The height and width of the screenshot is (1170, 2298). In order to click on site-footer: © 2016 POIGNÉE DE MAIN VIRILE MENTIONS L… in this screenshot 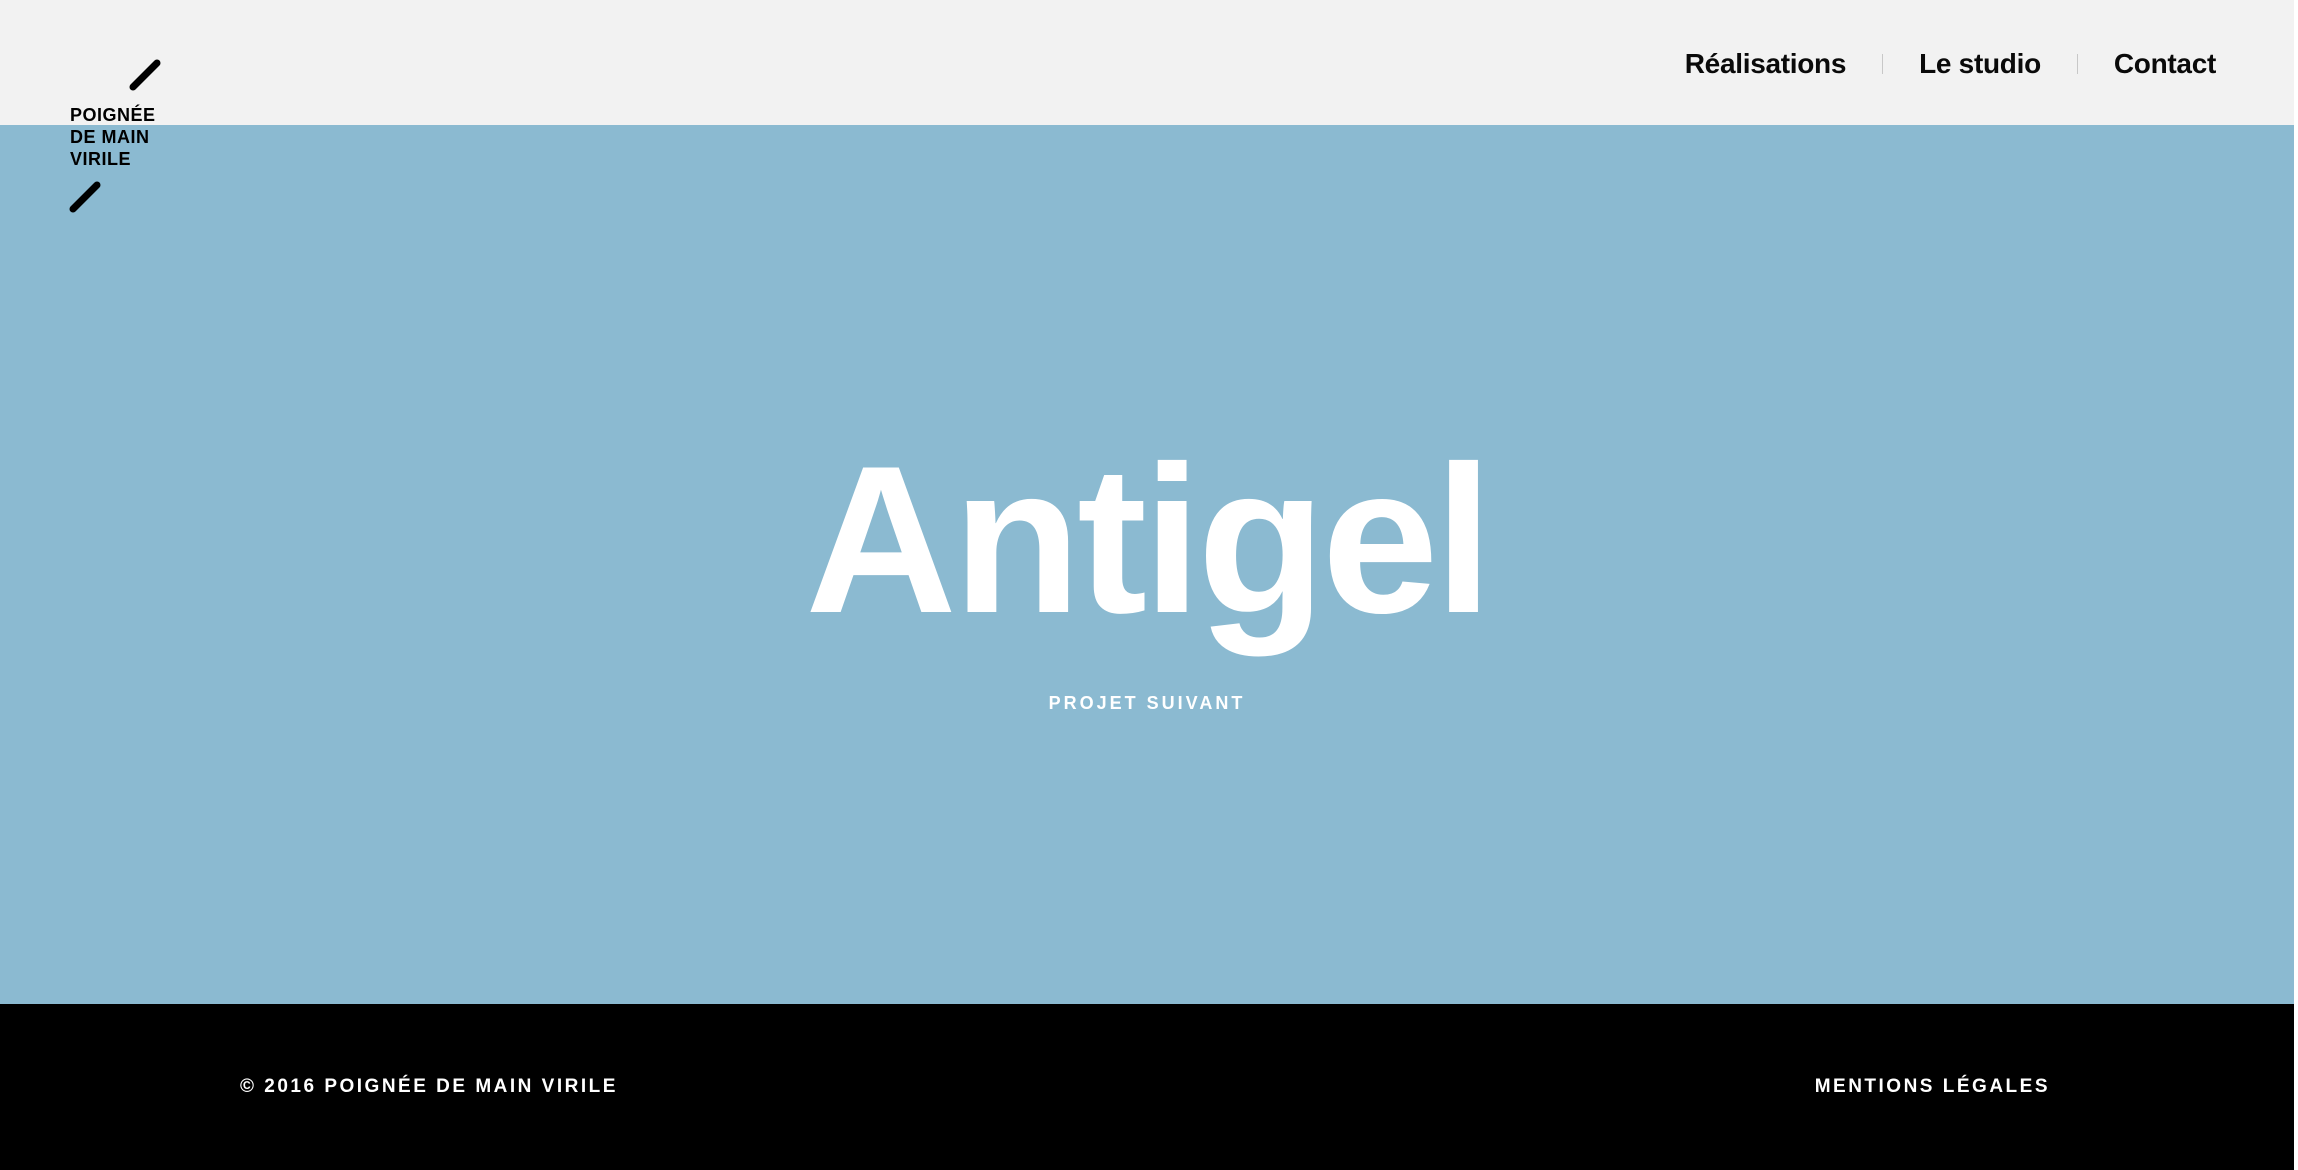, I will do `click(1147, 1087)`.